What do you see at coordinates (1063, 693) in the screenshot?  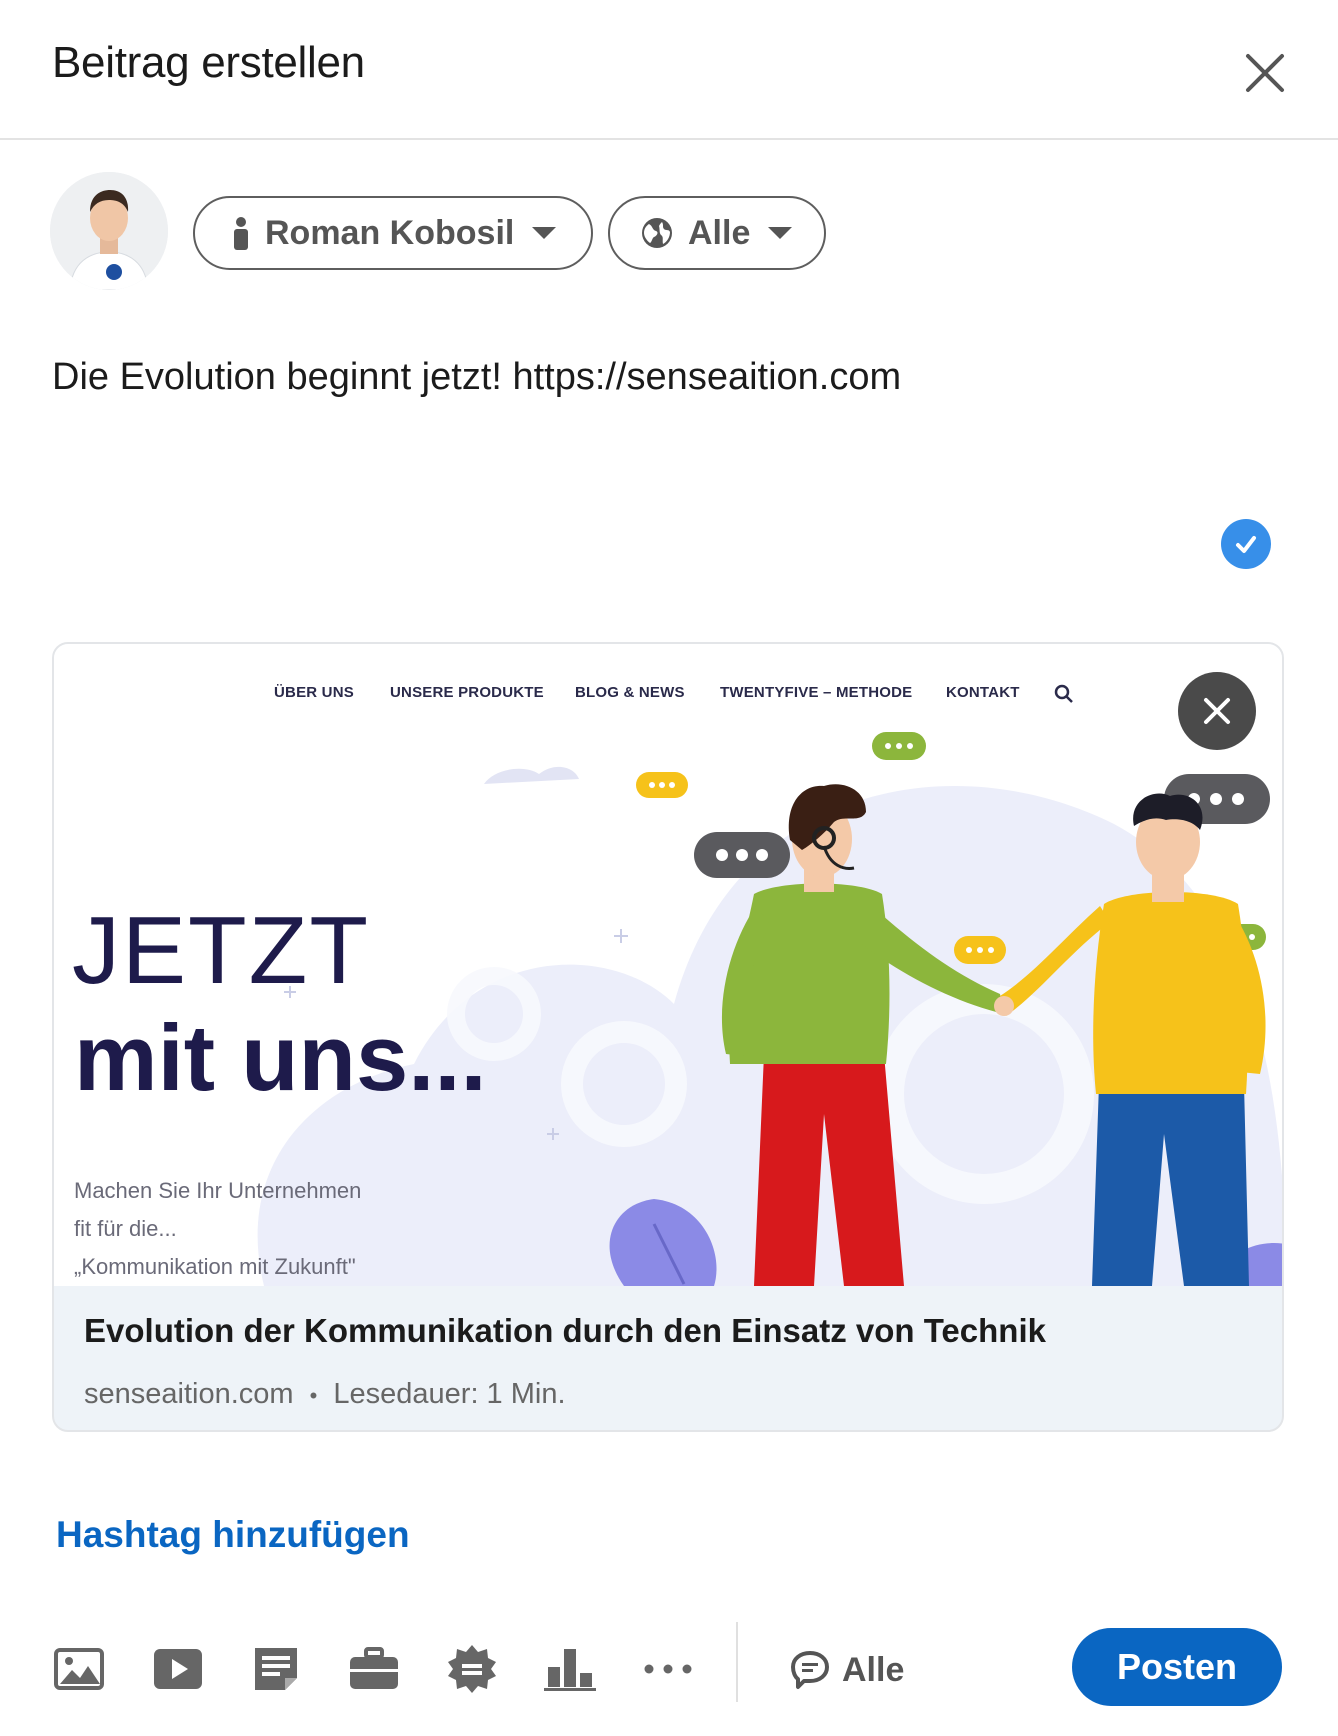 I see `search-icon` at bounding box center [1063, 693].